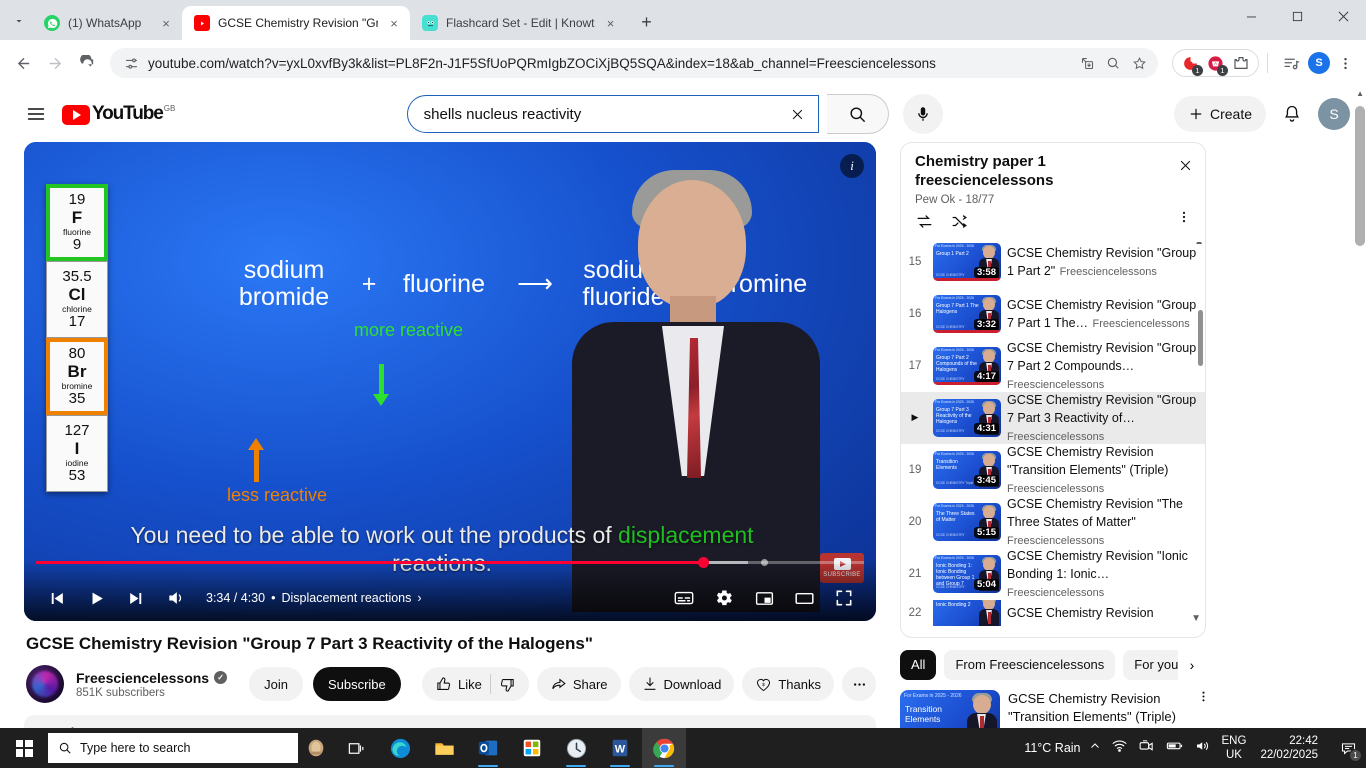 The image size is (1366, 768). Describe the element at coordinates (1360, 93) in the screenshot. I see `scroll-up-icon: ▲` at that location.